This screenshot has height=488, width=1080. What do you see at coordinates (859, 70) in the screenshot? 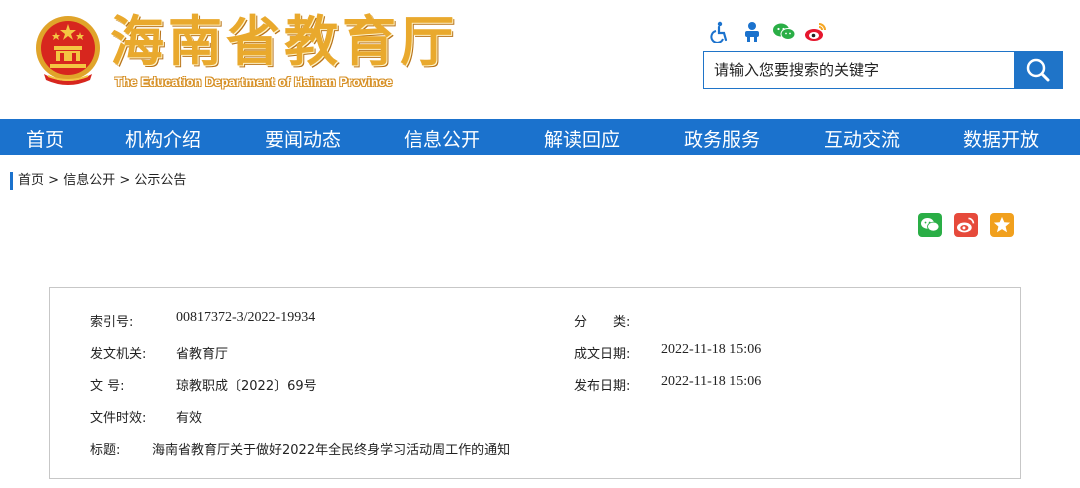
I see `search-input` at bounding box center [859, 70].